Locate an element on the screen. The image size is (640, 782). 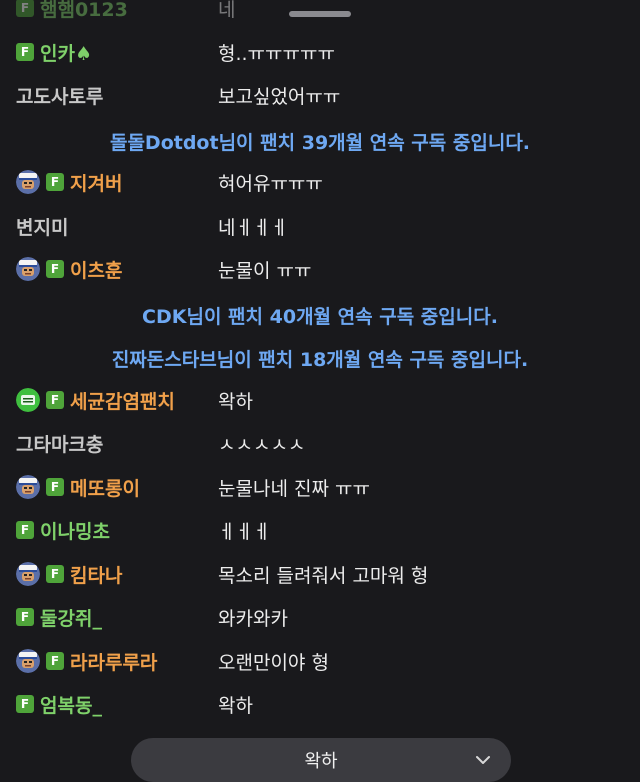
chat-author: F 킴타나 is located at coordinates (69, 574).